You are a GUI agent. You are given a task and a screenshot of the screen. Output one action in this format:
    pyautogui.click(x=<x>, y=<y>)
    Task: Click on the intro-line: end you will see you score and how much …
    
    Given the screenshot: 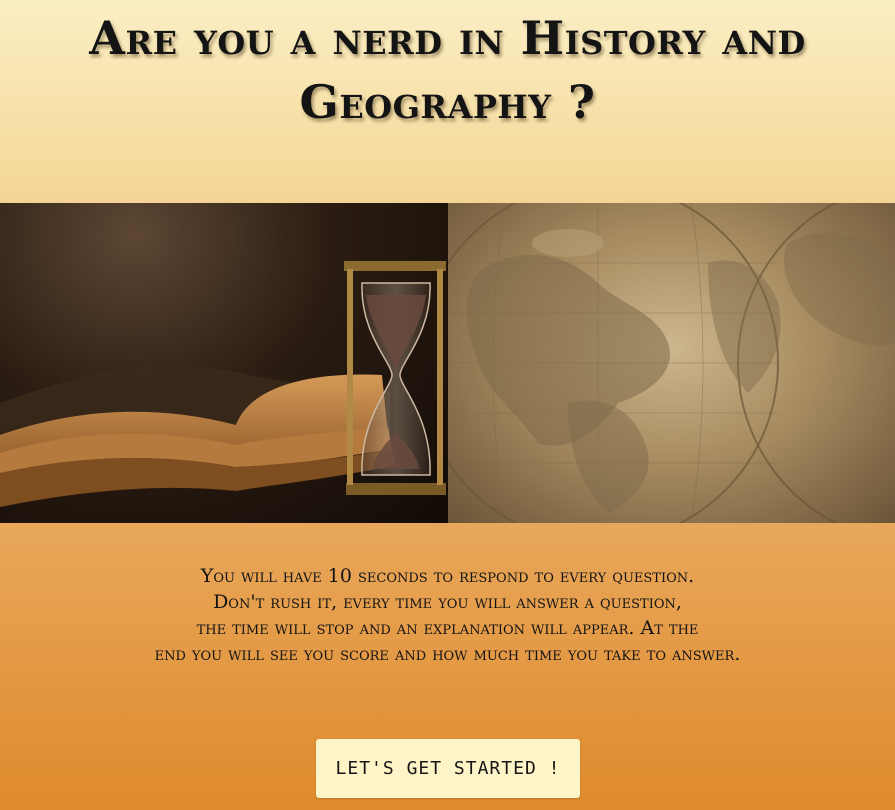 What is the action you would take?
    pyautogui.click(x=447, y=654)
    